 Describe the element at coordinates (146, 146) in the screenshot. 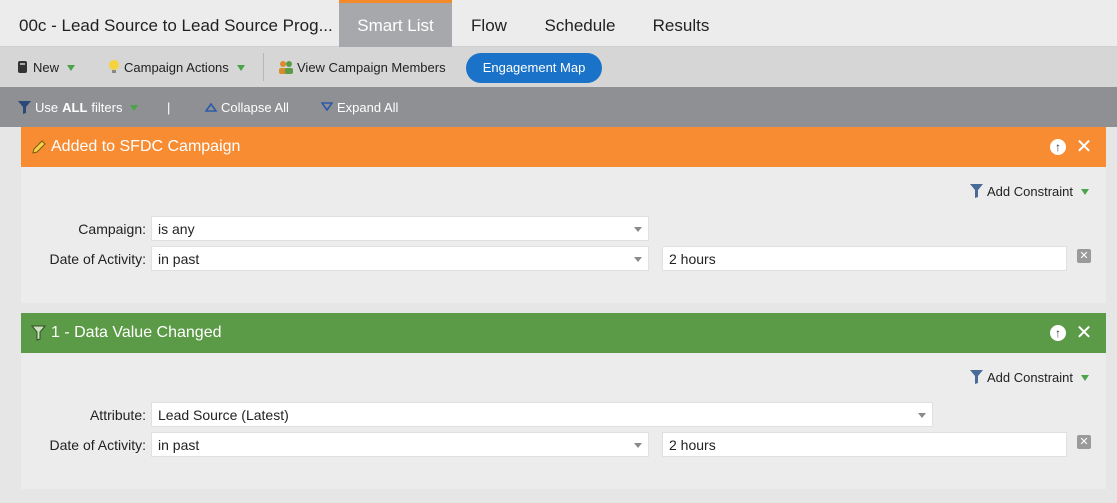

I see `filter-title: Added to SFDC Campaign` at that location.